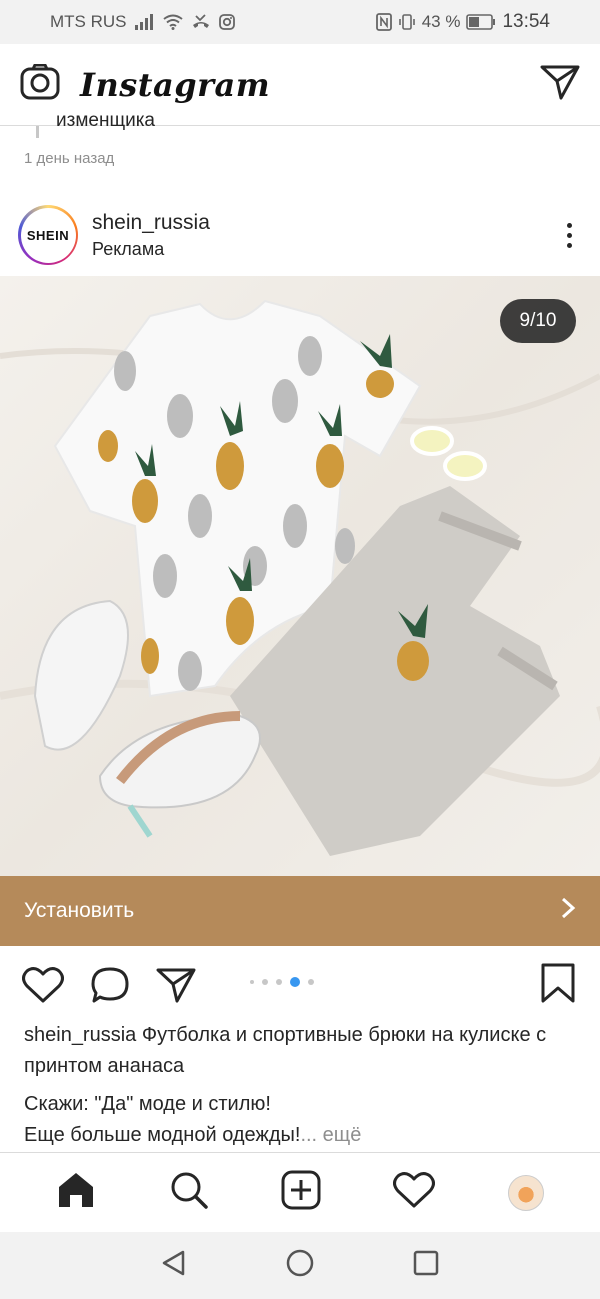  Describe the element at coordinates (40, 84) in the screenshot. I see `camera-icon` at that location.